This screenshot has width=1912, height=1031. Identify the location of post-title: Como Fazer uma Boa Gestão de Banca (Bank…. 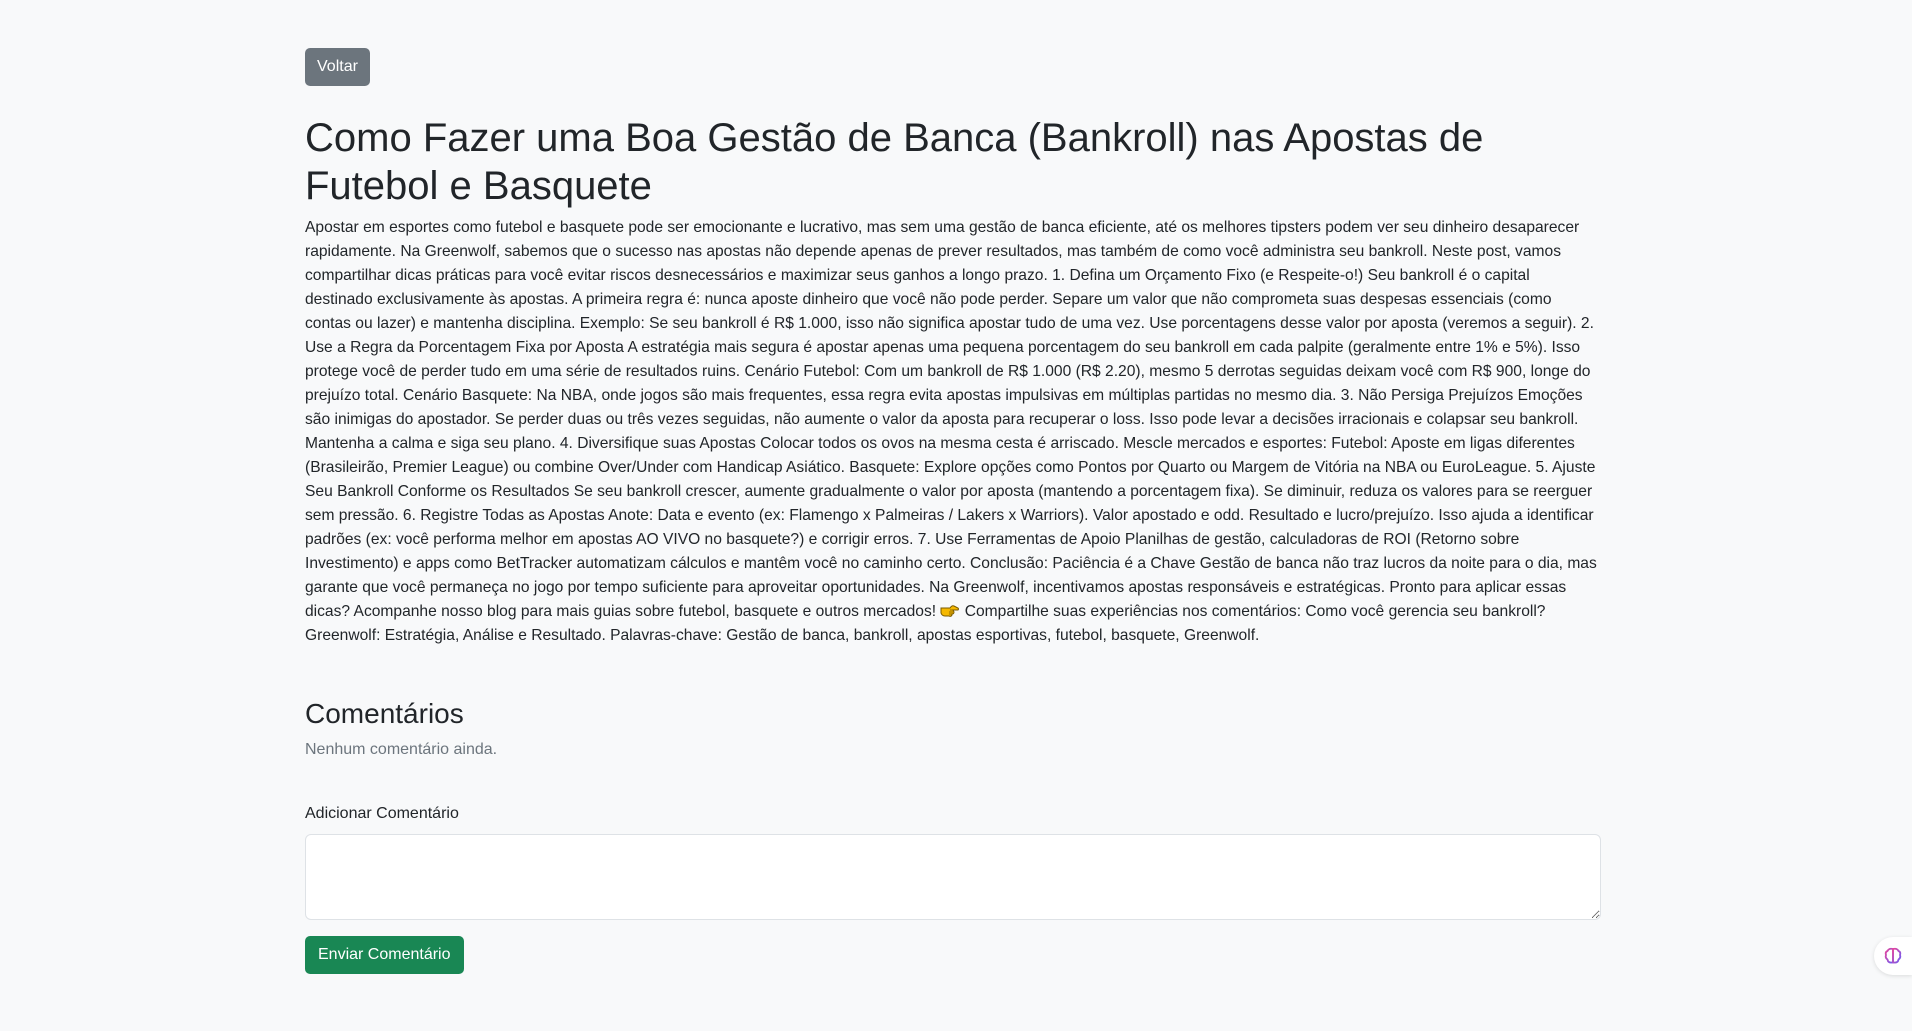
(894, 162).